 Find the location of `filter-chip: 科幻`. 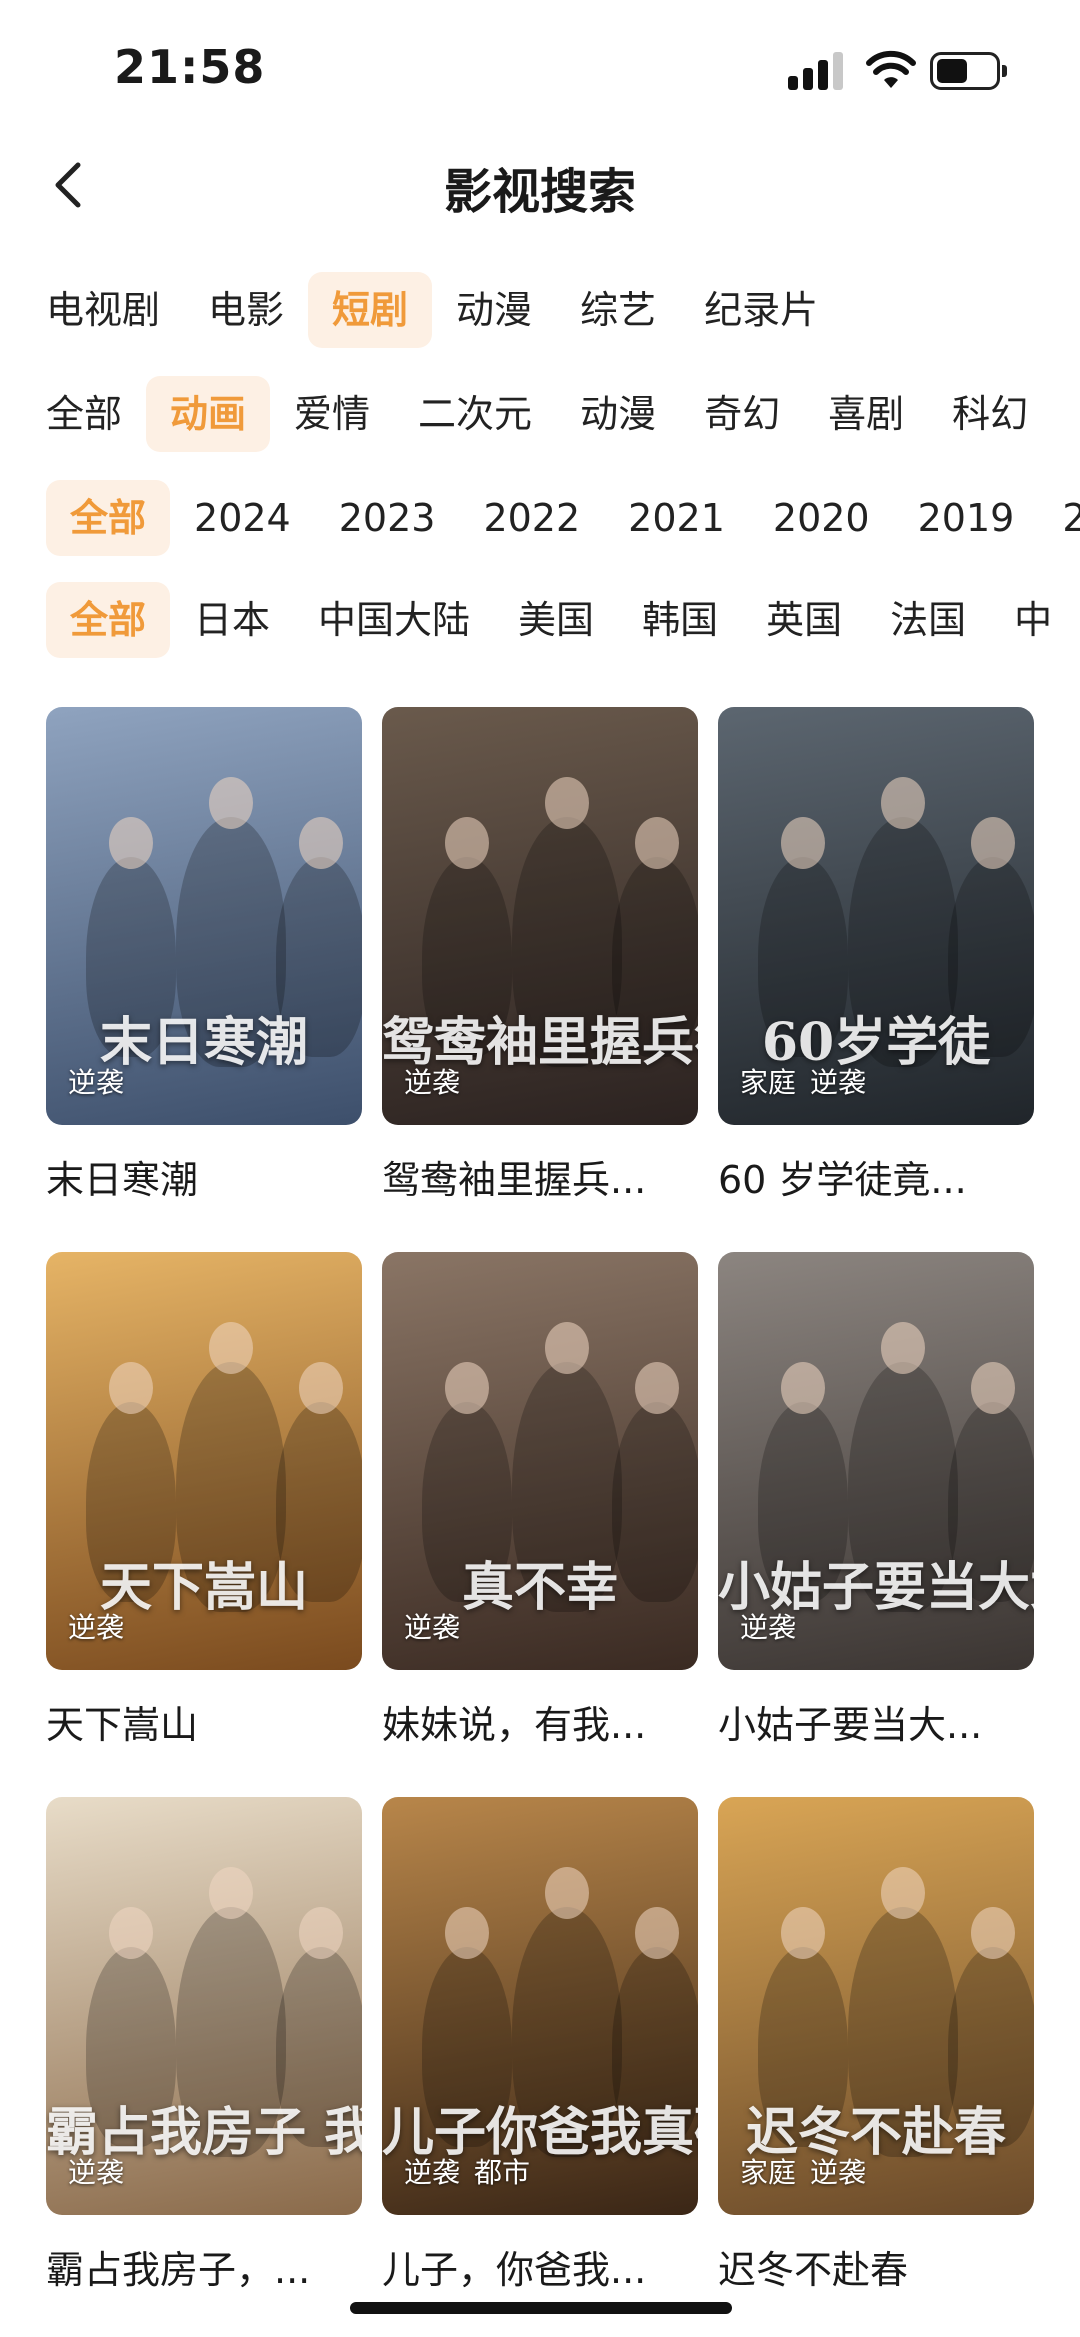

filter-chip: 科幻 is located at coordinates (990, 414).